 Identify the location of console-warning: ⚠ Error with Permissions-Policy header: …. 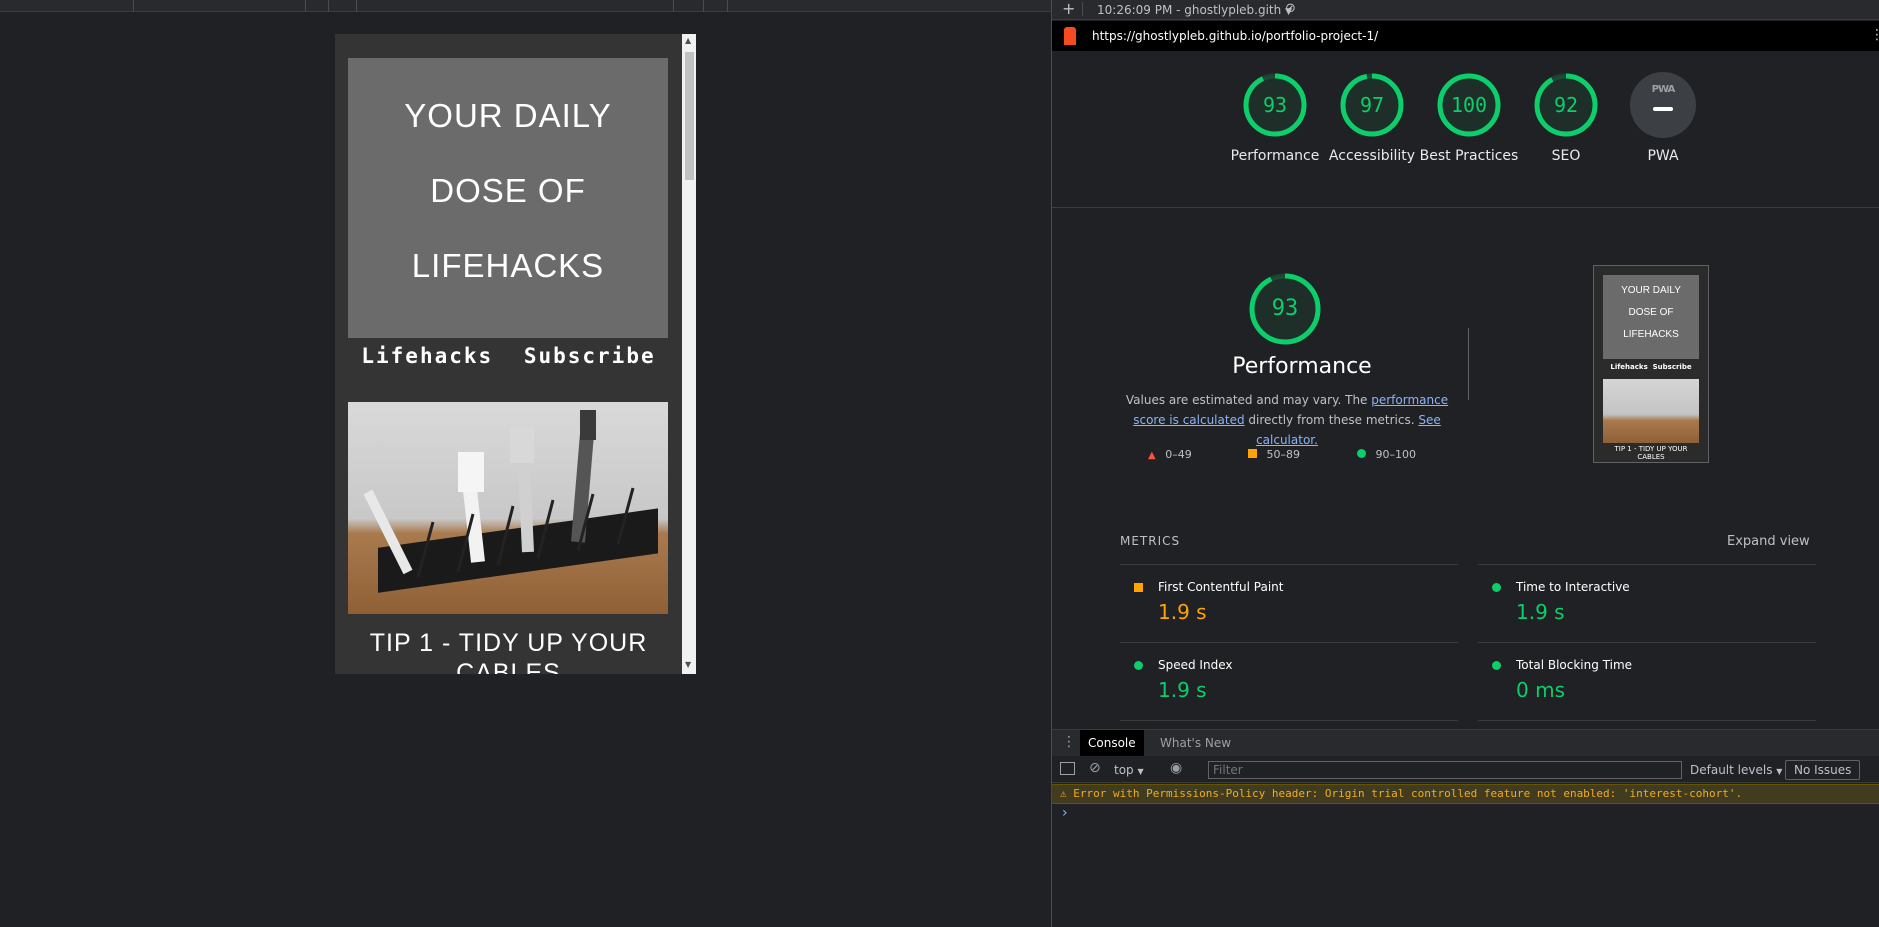
(1465, 794).